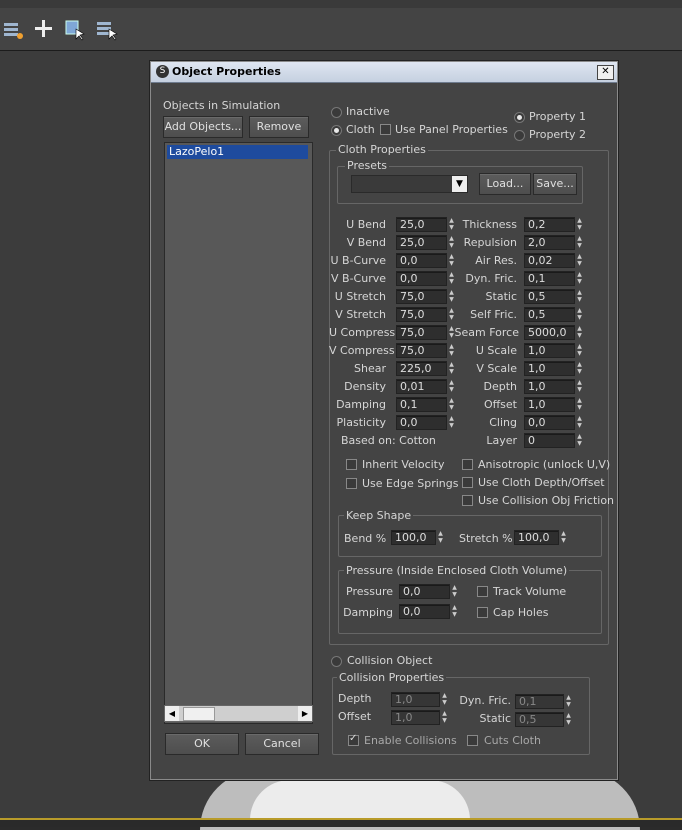  Describe the element at coordinates (237, 152) in the screenshot. I see `list-item: LazoPelo1` at that location.